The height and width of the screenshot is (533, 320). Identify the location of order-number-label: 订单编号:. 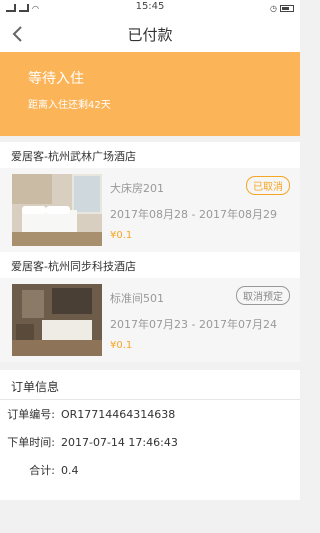
(31, 414).